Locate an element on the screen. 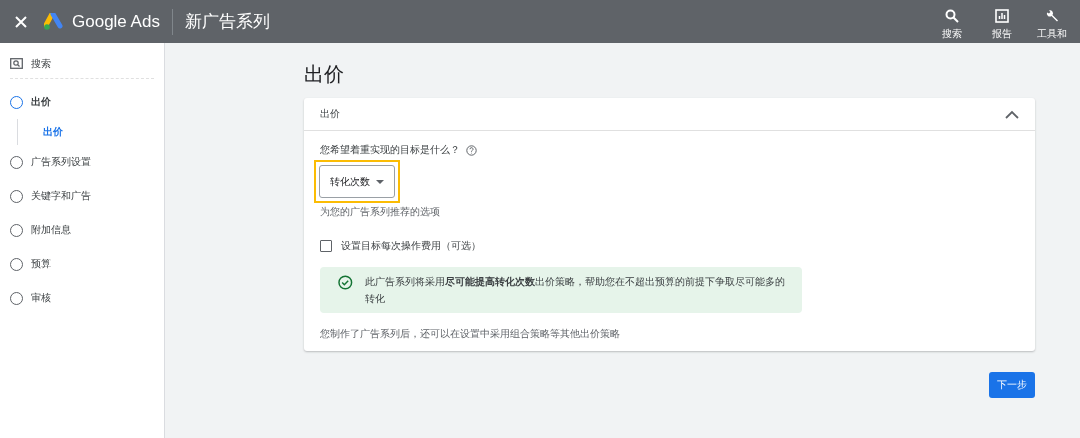  step-item: 预算 is located at coordinates (82, 264).